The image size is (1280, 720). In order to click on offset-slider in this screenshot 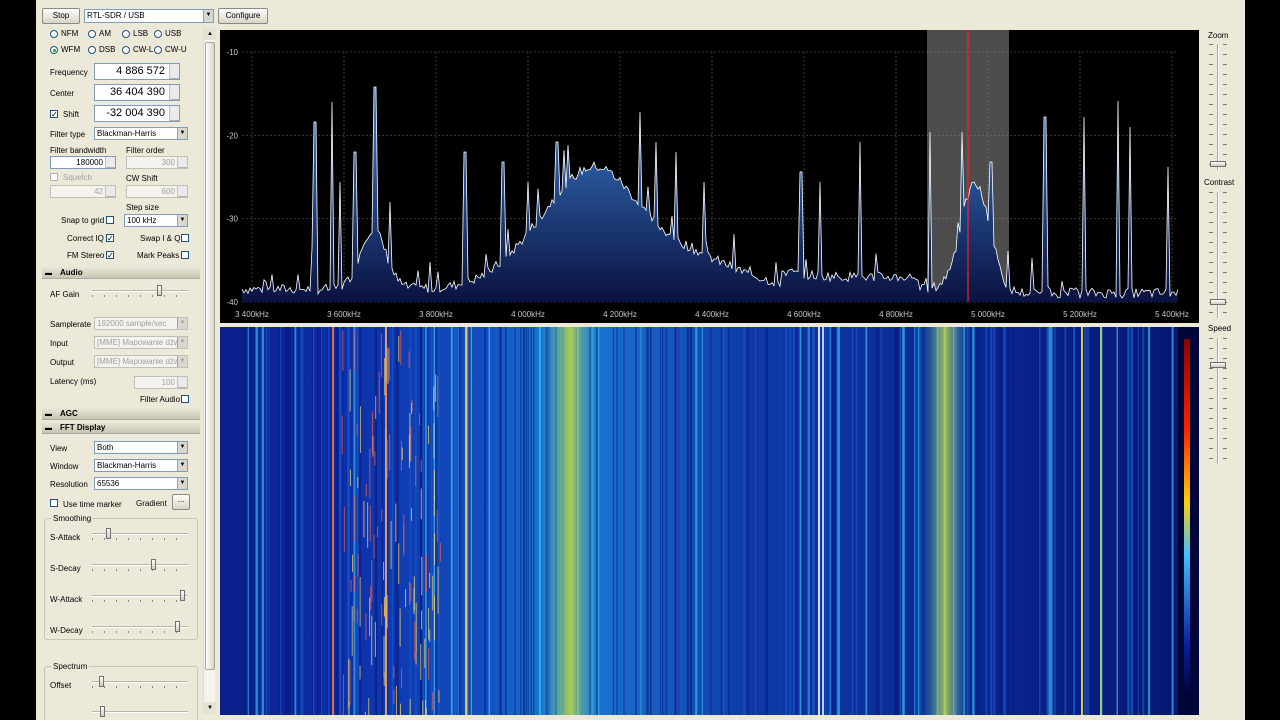, I will do `click(140, 682)`.